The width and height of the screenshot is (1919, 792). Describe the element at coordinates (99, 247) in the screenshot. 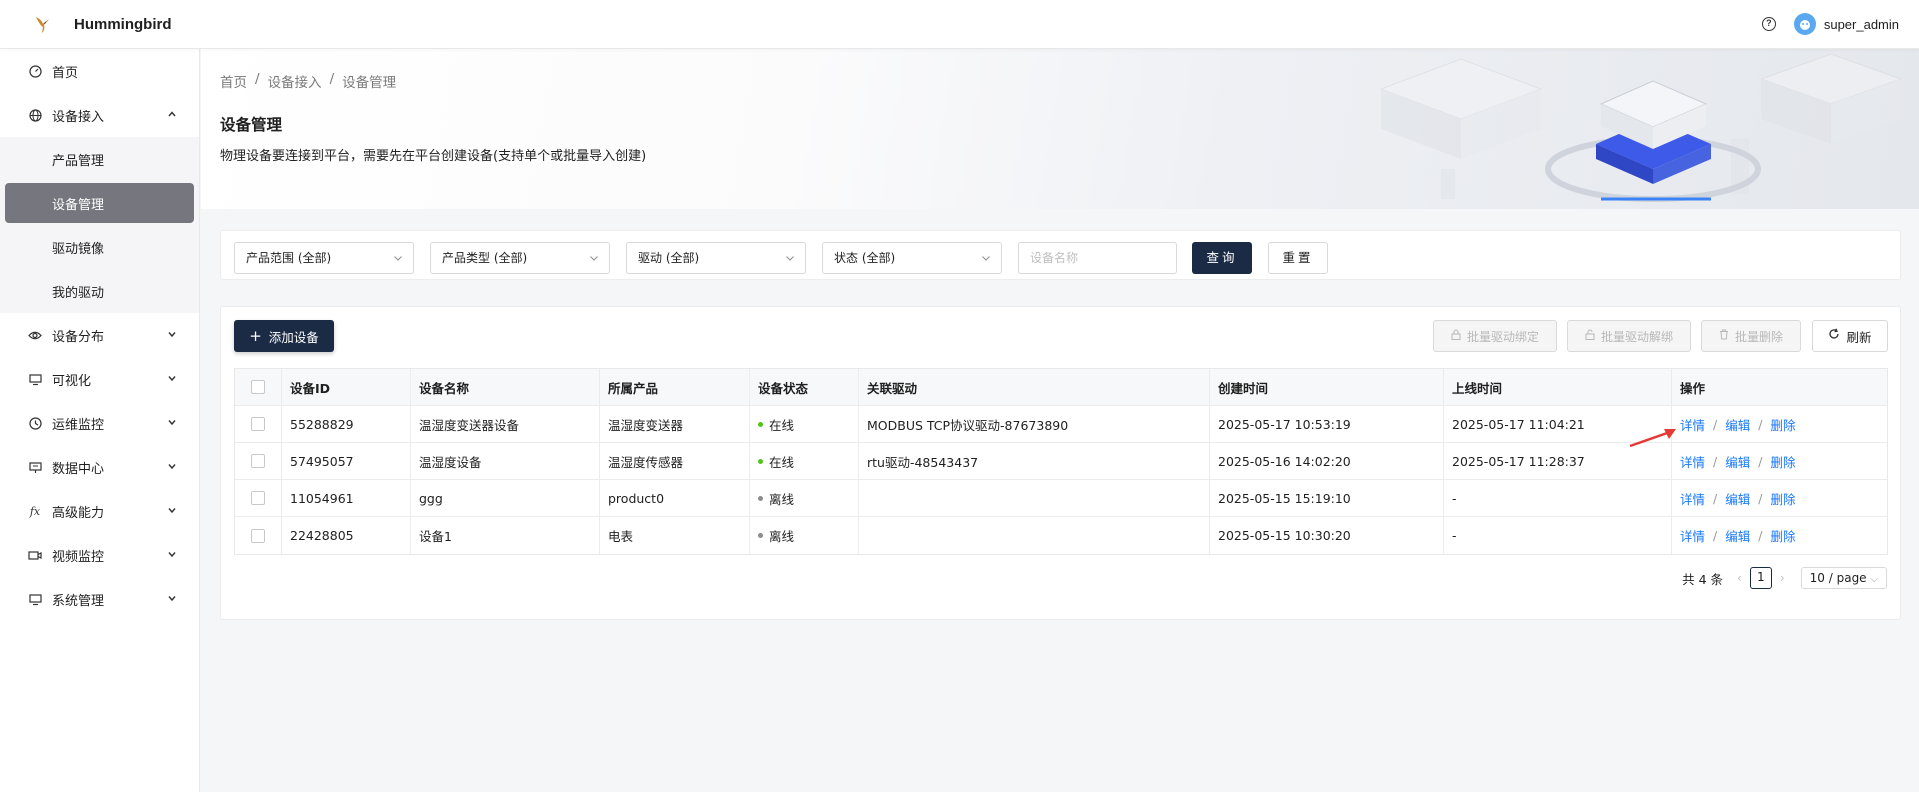

I see `sidebar-item-driver-images: 驱动镜像` at that location.